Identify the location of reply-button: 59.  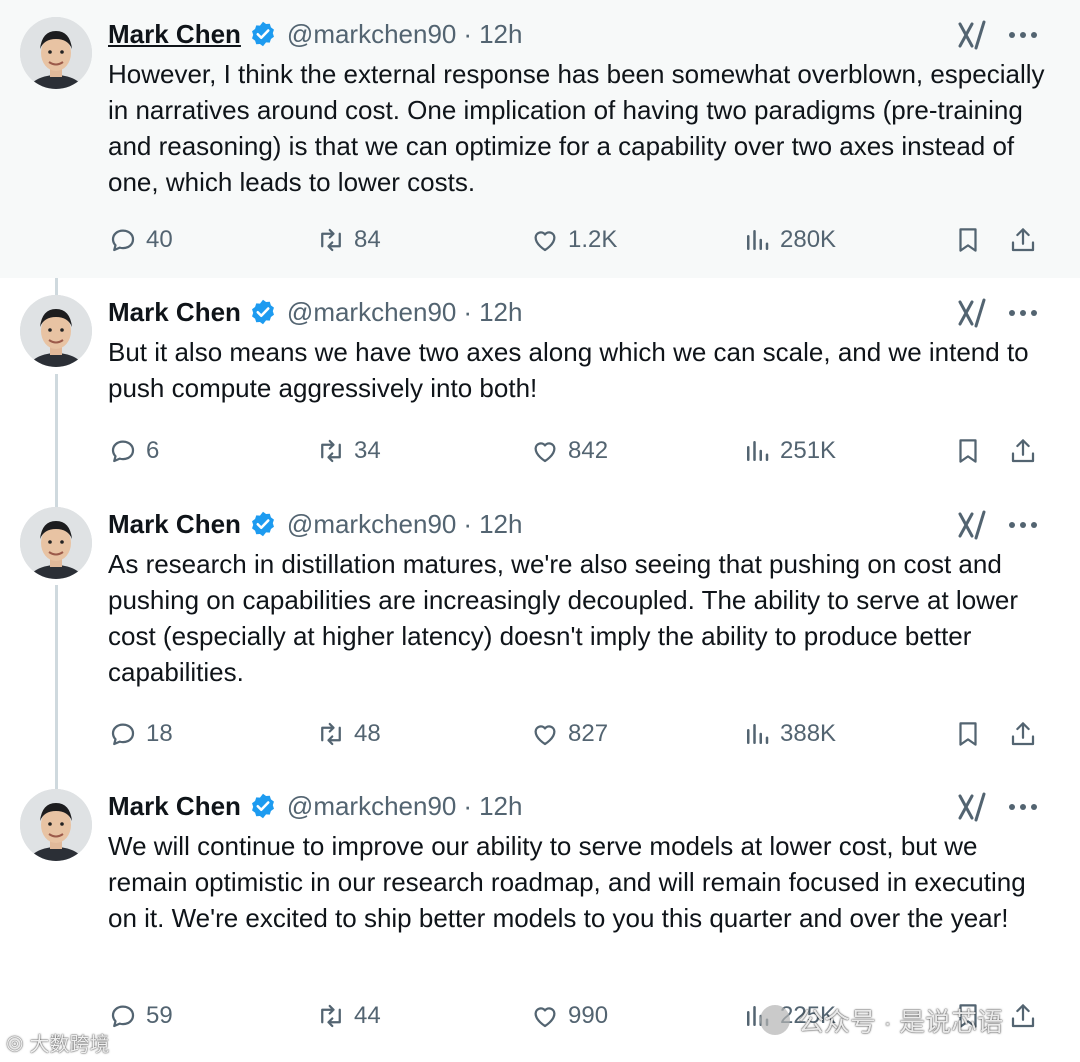
(140, 1016).